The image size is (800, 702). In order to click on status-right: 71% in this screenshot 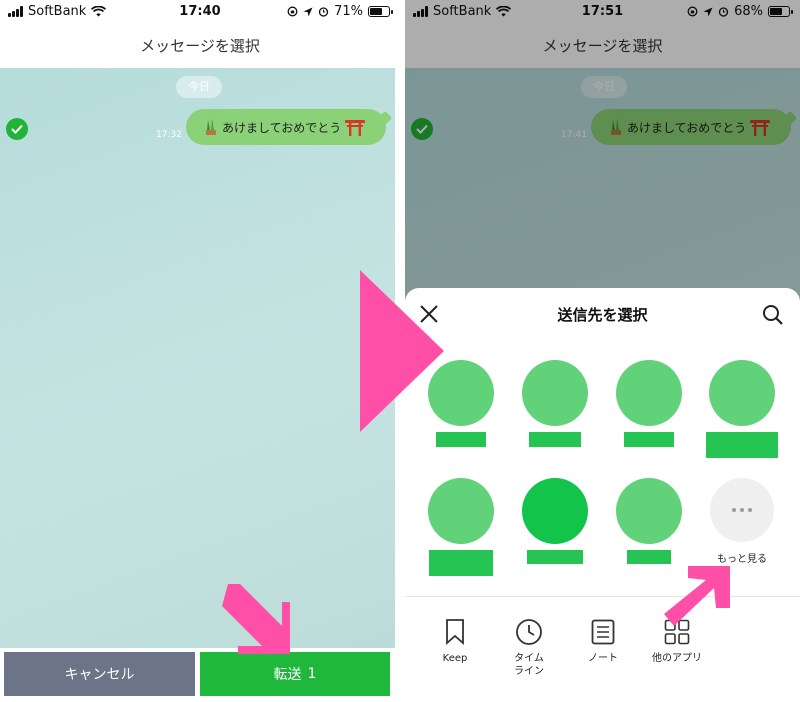, I will do `click(340, 11)`.